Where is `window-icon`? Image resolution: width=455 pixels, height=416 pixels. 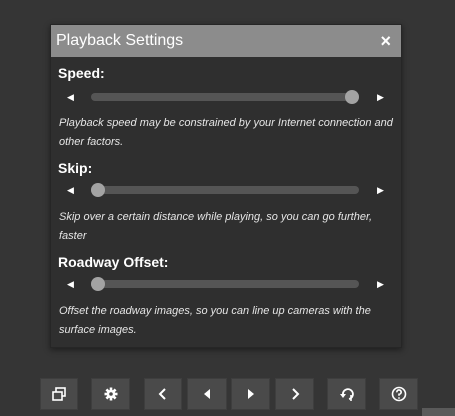
window-icon is located at coordinates (59, 394).